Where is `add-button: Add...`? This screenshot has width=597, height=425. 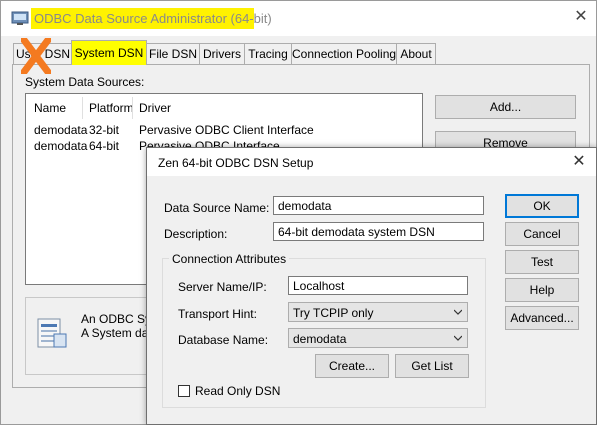
add-button: Add... is located at coordinates (505, 107).